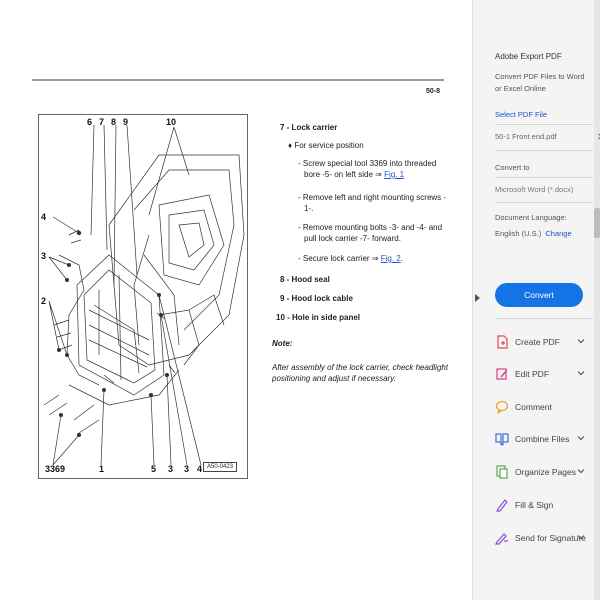  What do you see at coordinates (316, 298) in the screenshot?
I see `item-9-heading: 9 - Hood lock cable` at bounding box center [316, 298].